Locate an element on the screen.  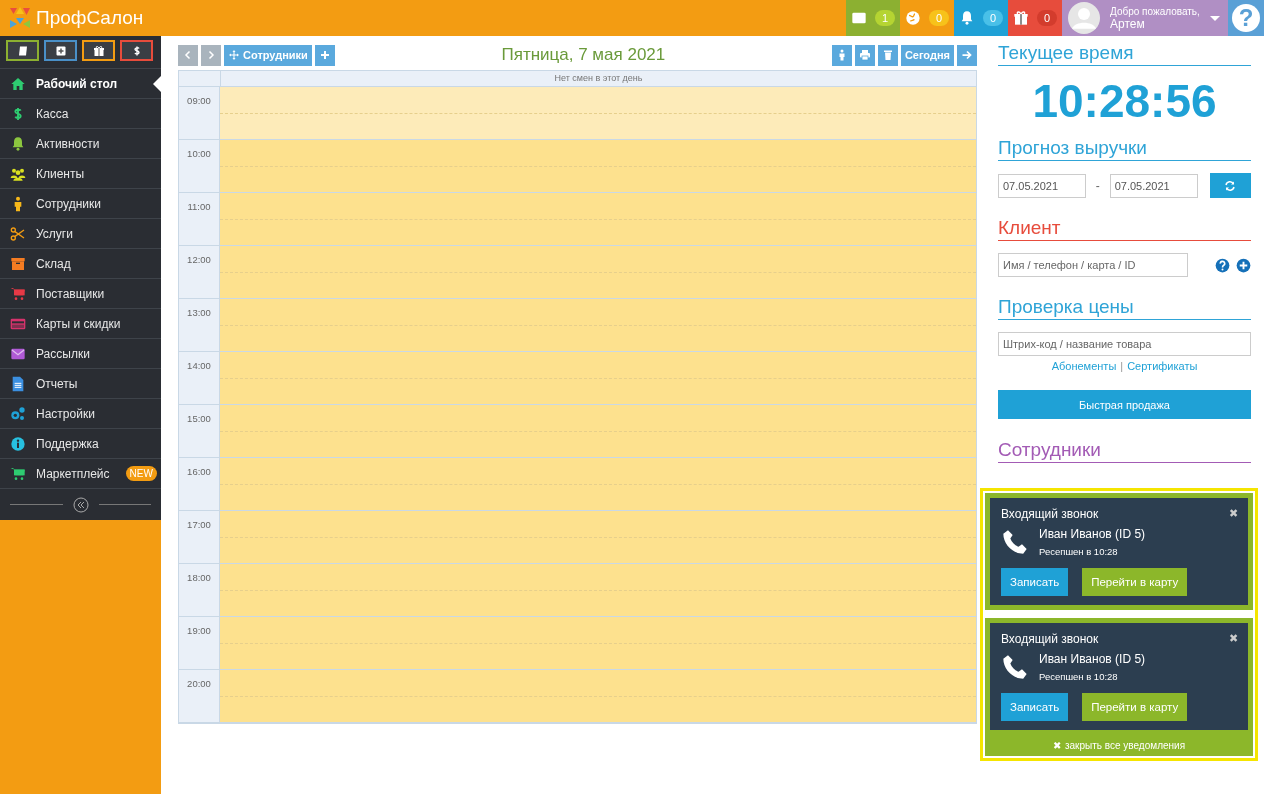
time-label: 16:00 is located at coordinates (199, 484).